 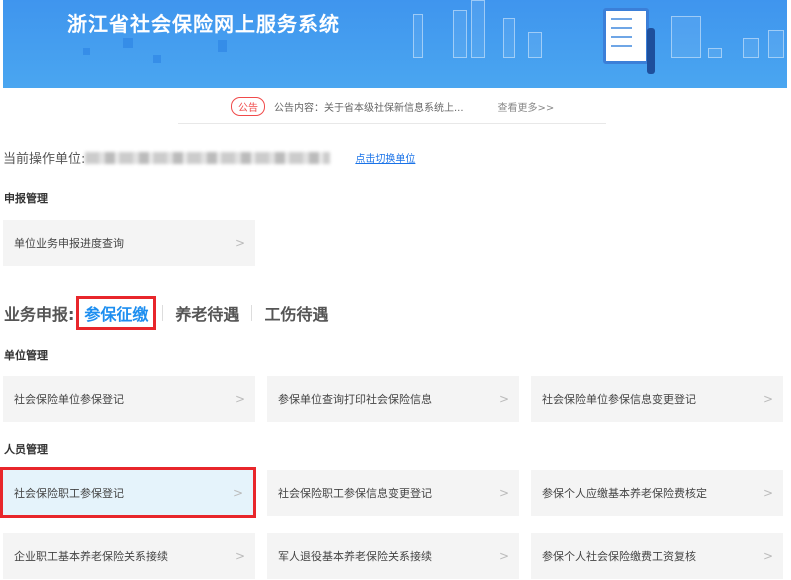 What do you see at coordinates (69, 243) in the screenshot?
I see `card-label: 单位业务申报进度查询` at bounding box center [69, 243].